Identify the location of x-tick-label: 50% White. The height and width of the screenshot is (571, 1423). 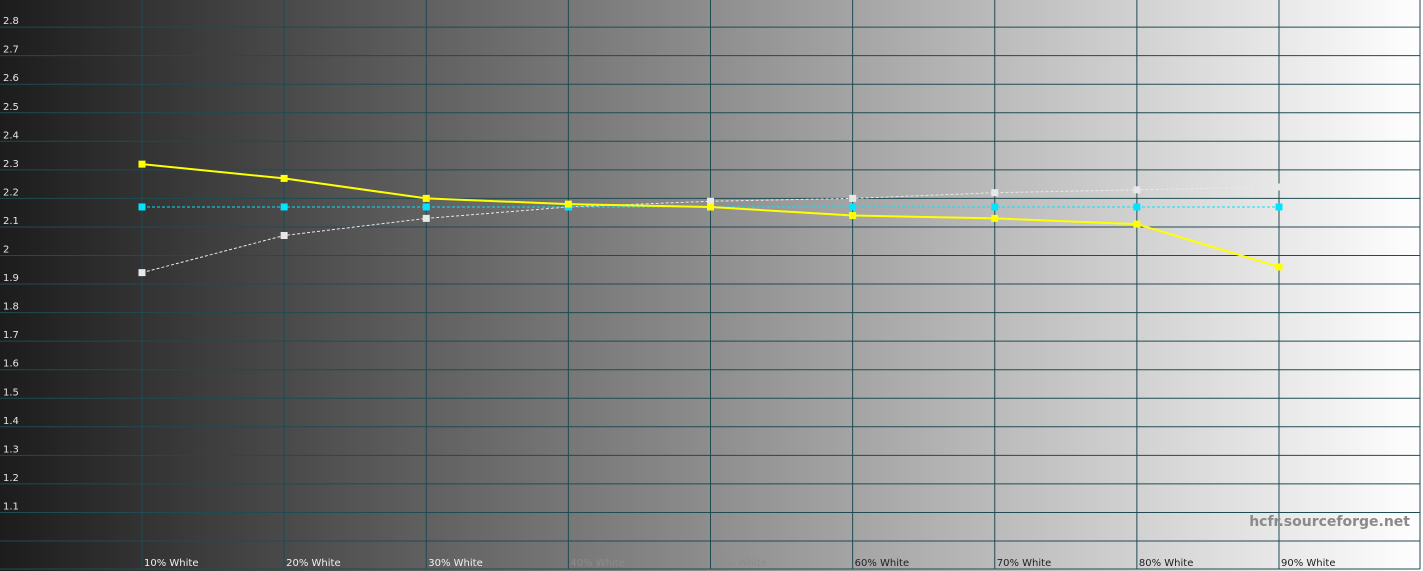
(740, 563).